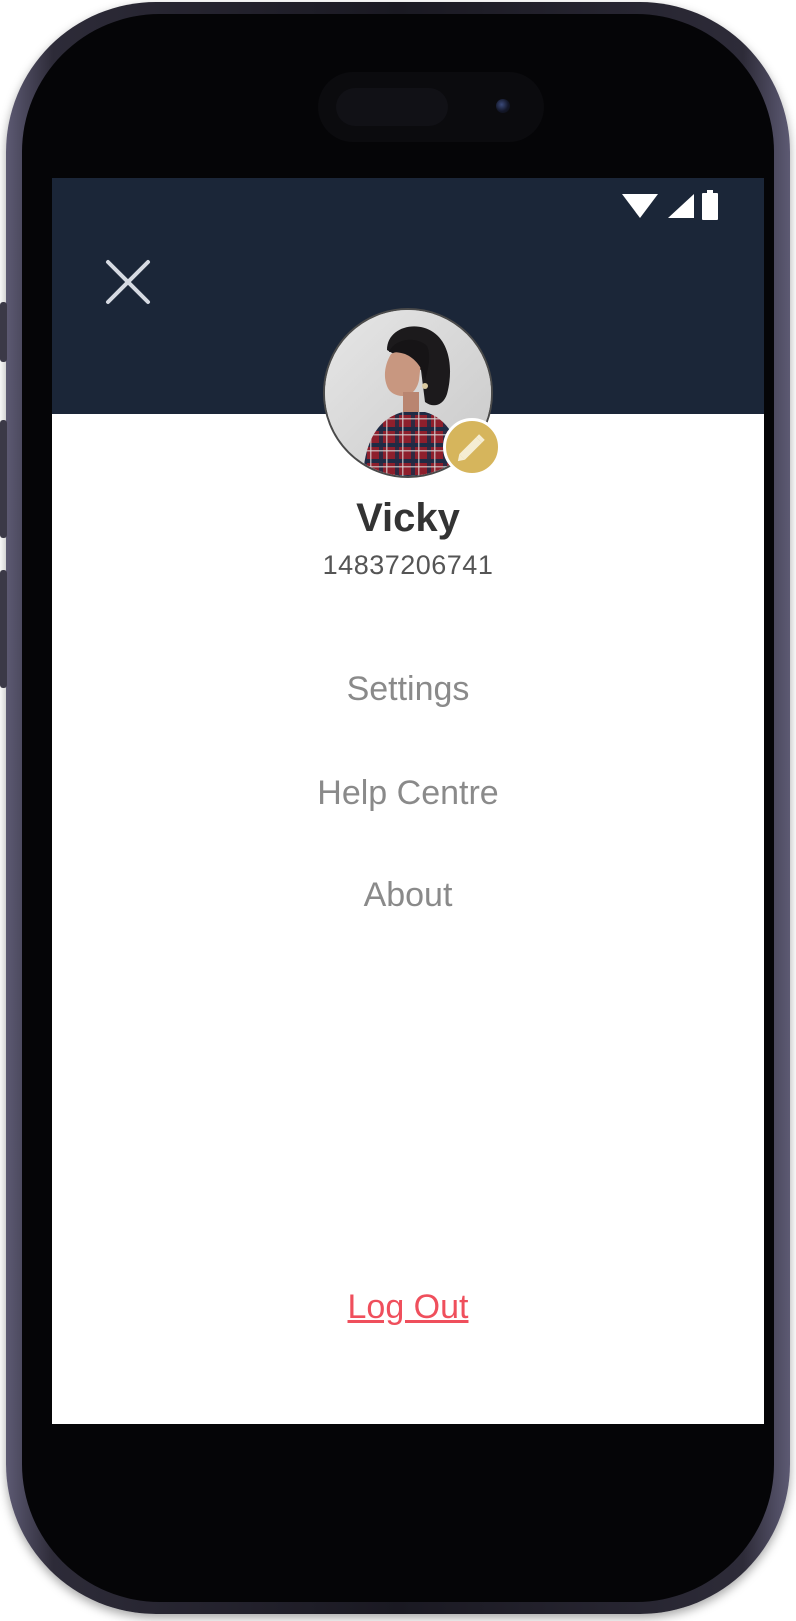 Image resolution: width=796 pixels, height=1621 pixels. What do you see at coordinates (412, 393) in the screenshot?
I see `avatar-container` at bounding box center [412, 393].